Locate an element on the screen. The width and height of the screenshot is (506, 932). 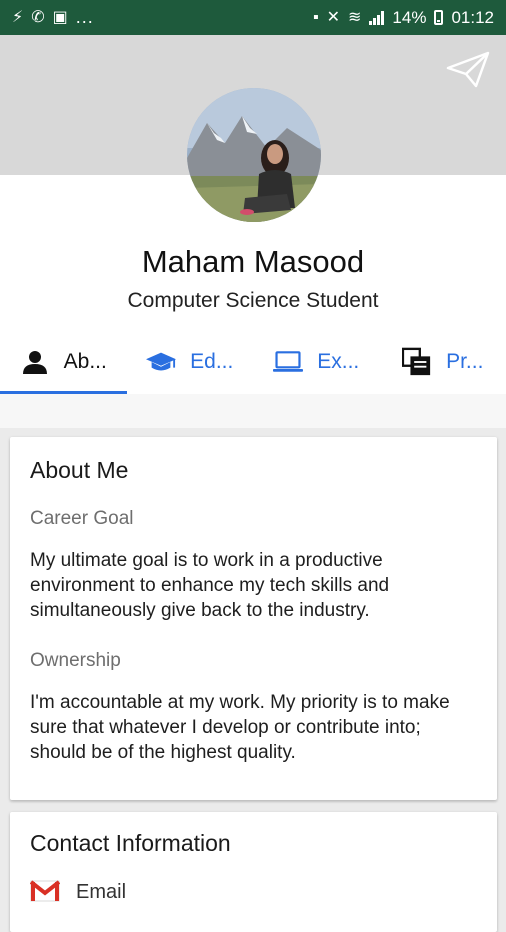
profile-title: Computer Science Student is located at coordinates (253, 301).